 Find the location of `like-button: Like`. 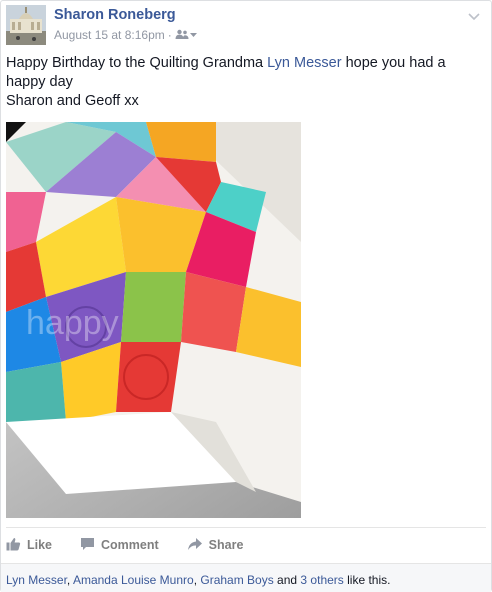

like-button: Like is located at coordinates (29, 545).